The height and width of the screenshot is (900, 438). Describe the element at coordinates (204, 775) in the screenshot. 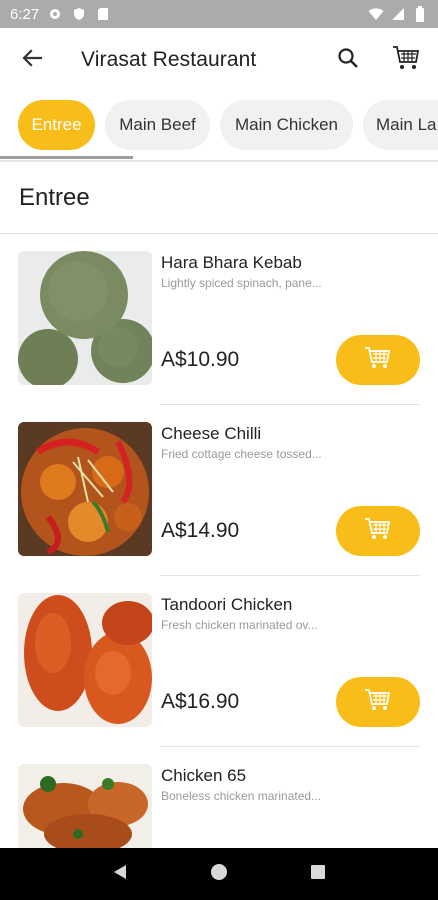

I see `item-name: Chicken 65` at that location.